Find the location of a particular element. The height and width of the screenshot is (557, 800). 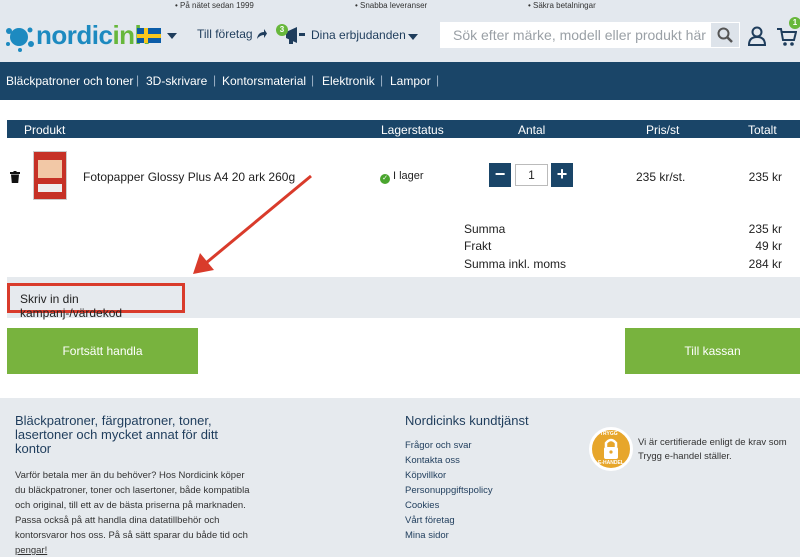

search-bar is located at coordinates (590, 35).